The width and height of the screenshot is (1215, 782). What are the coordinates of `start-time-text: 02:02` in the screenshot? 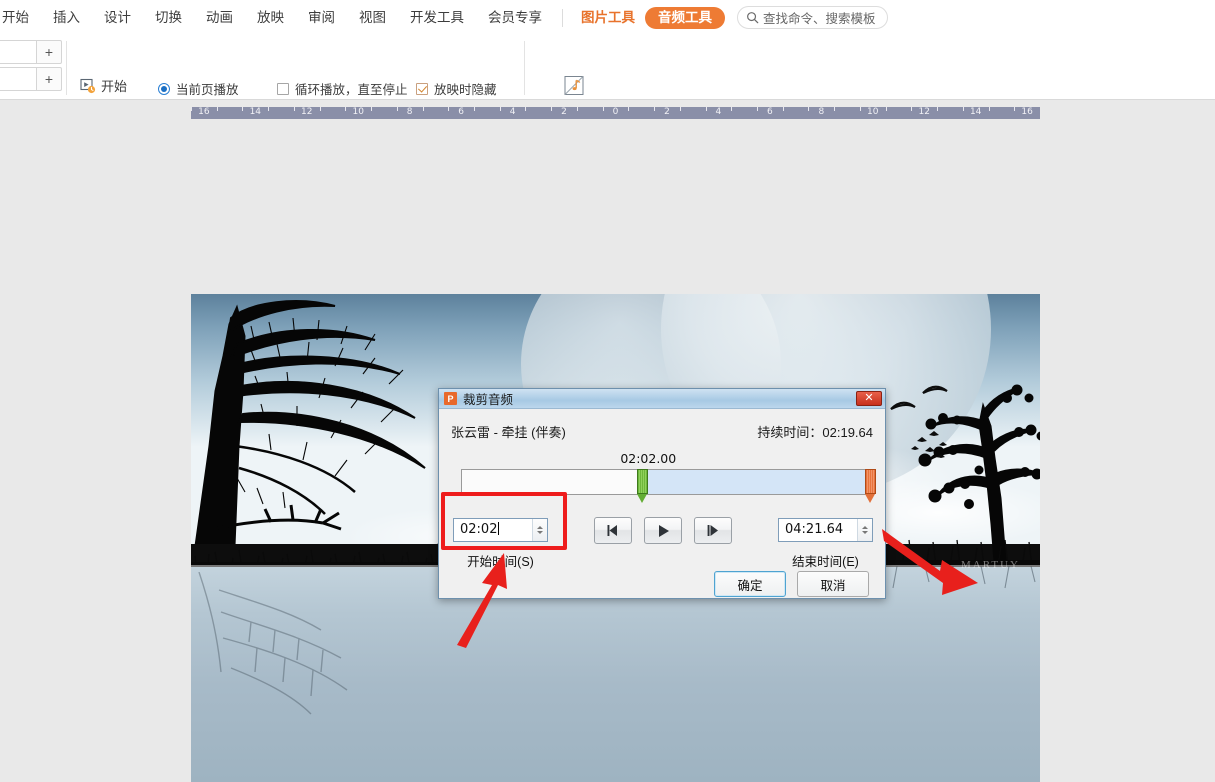 It's located at (479, 529).